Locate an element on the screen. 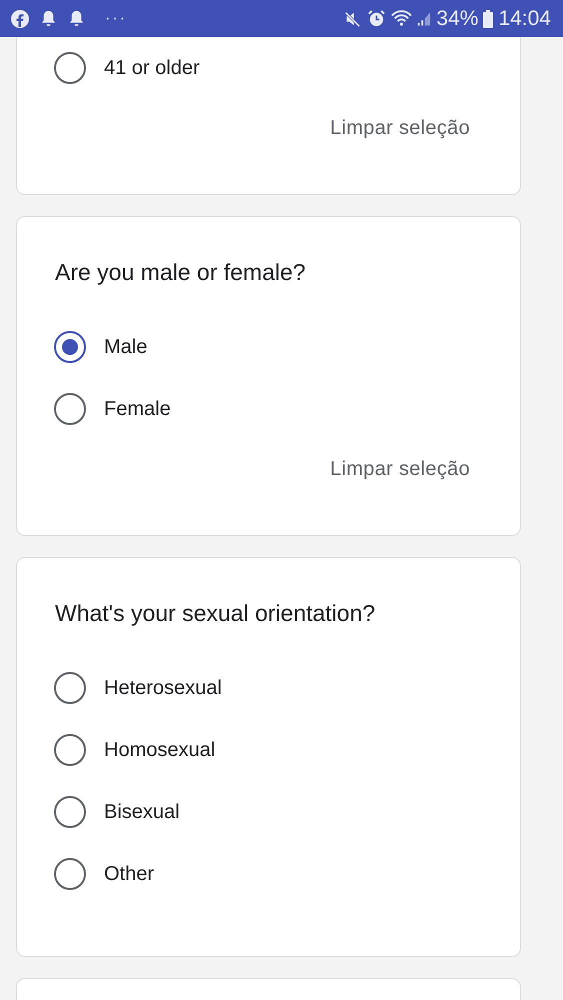 The height and width of the screenshot is (1000, 563). more-notifications: ··· is located at coordinates (116, 19).